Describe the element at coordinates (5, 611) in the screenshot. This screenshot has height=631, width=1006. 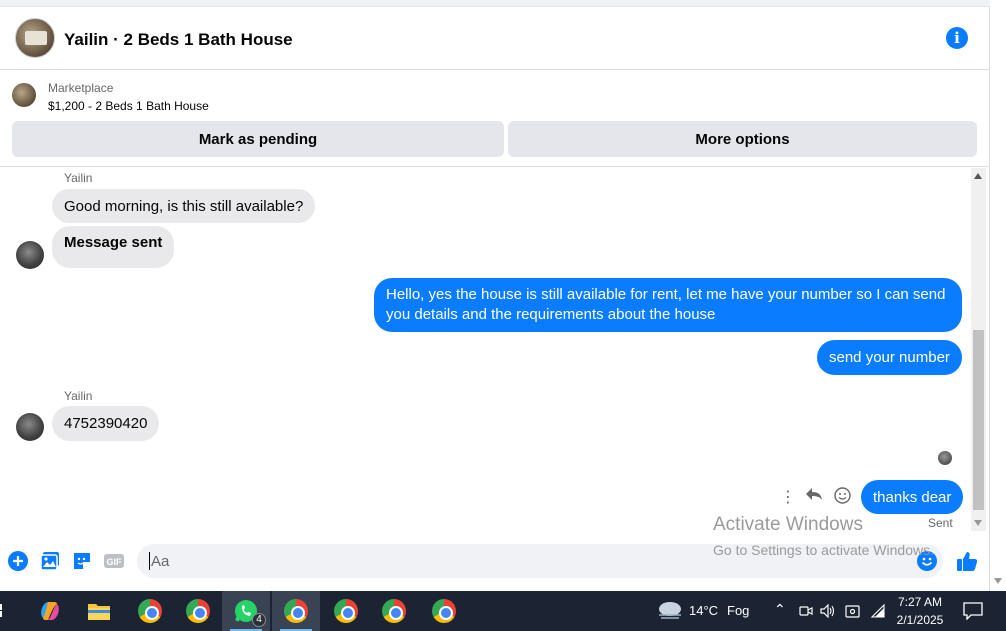
I see `start-icon` at that location.